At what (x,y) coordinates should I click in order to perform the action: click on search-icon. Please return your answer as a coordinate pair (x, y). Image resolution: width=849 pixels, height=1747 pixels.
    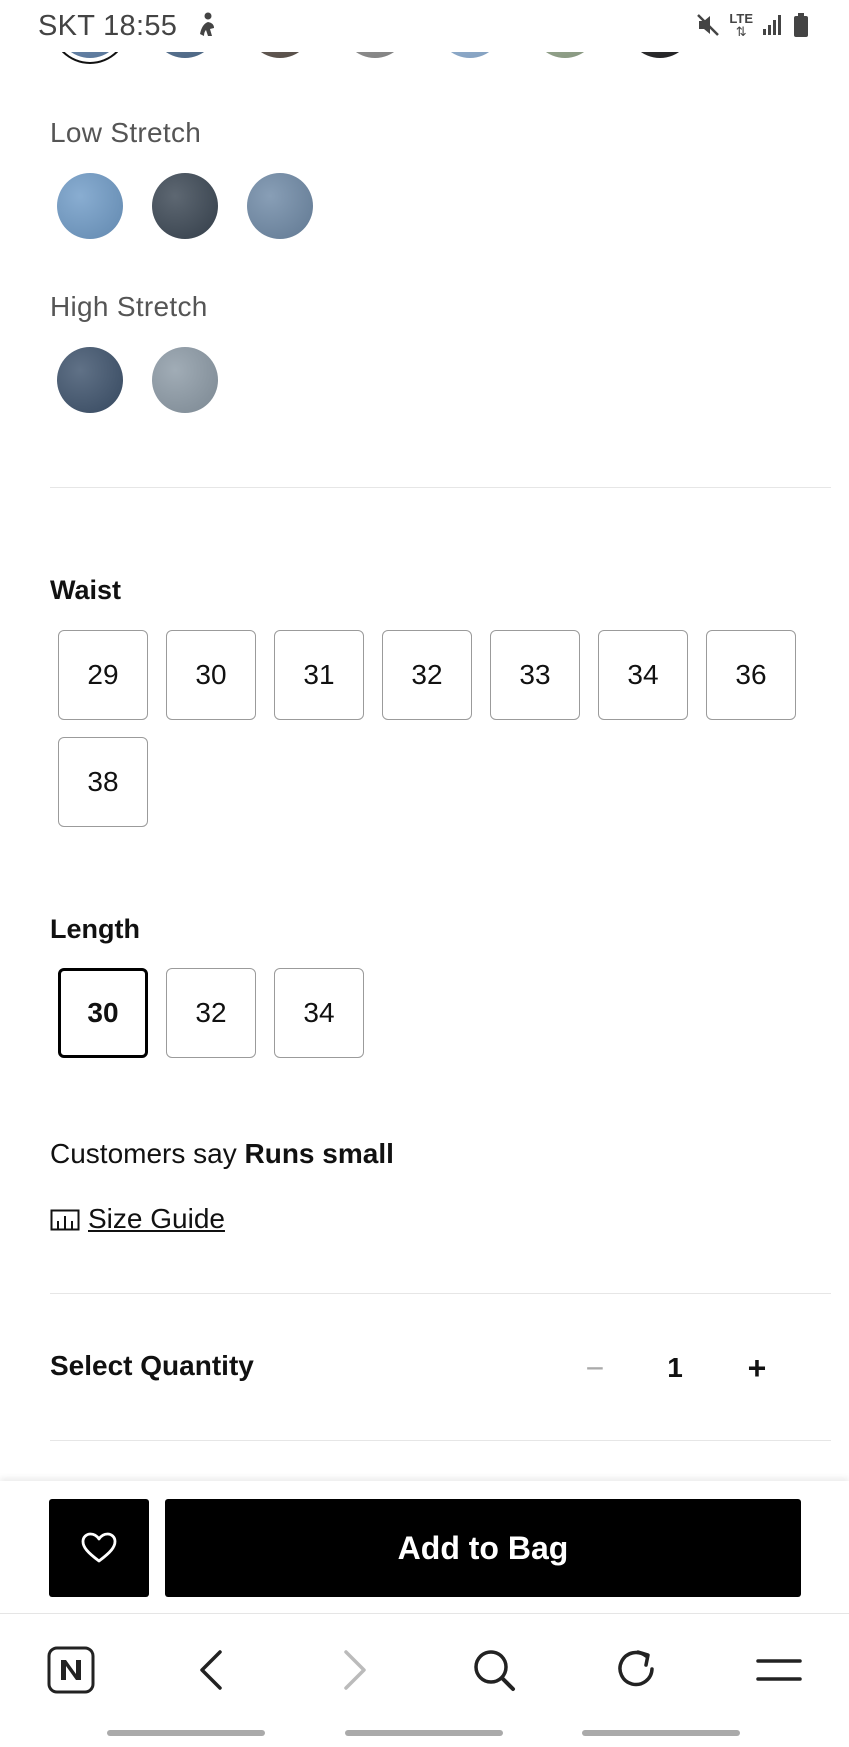
    Looking at the image, I should click on (494, 1670).